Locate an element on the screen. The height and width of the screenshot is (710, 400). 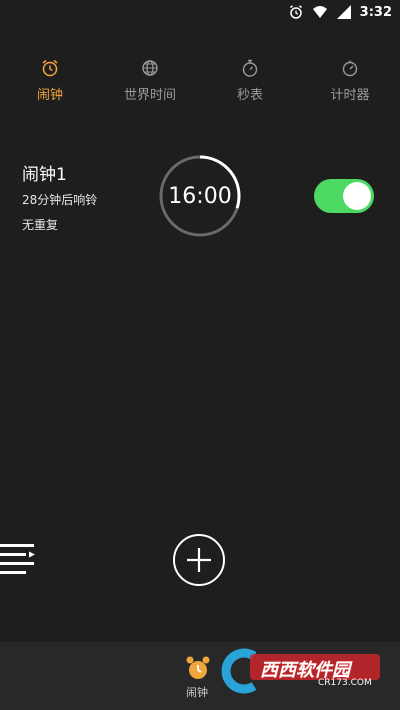
tab-stopwatch: 秒表 is located at coordinates (250, 84).